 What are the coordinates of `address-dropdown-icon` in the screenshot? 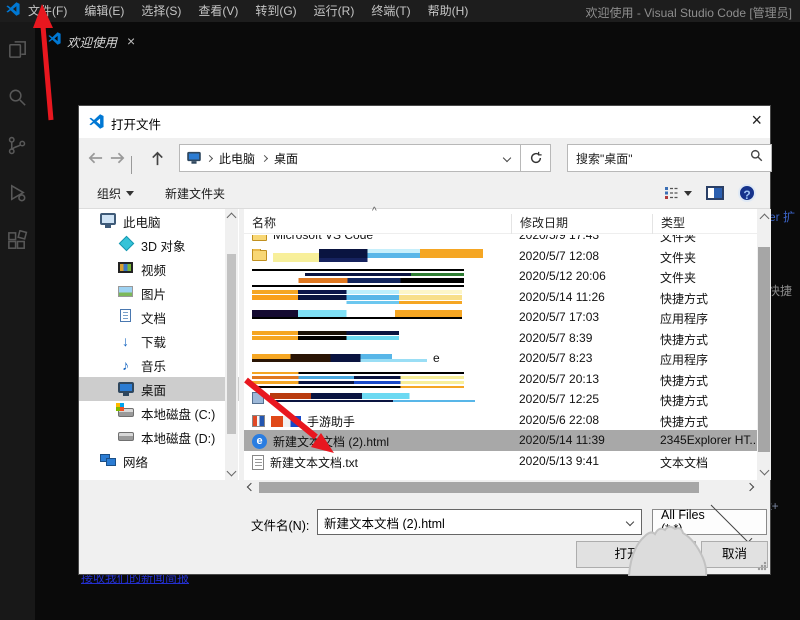 It's located at (507, 158).